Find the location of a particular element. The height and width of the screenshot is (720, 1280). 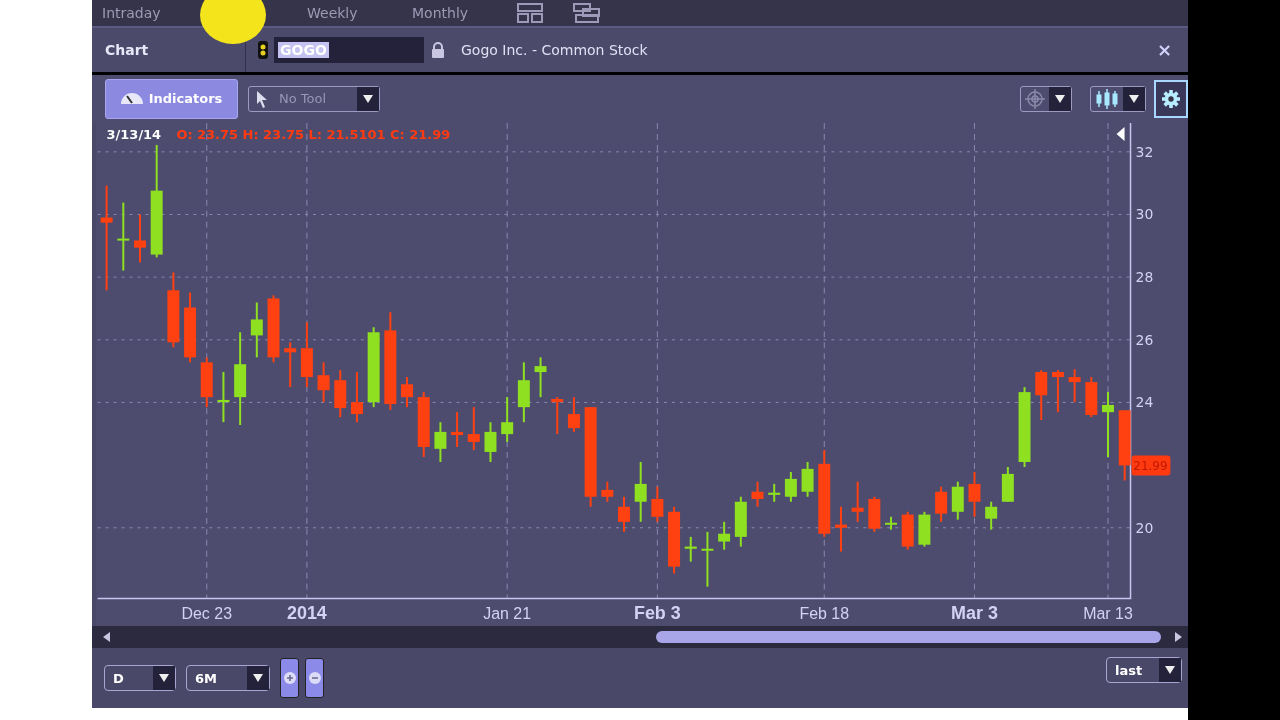

scrollbar-thumb is located at coordinates (908, 637).